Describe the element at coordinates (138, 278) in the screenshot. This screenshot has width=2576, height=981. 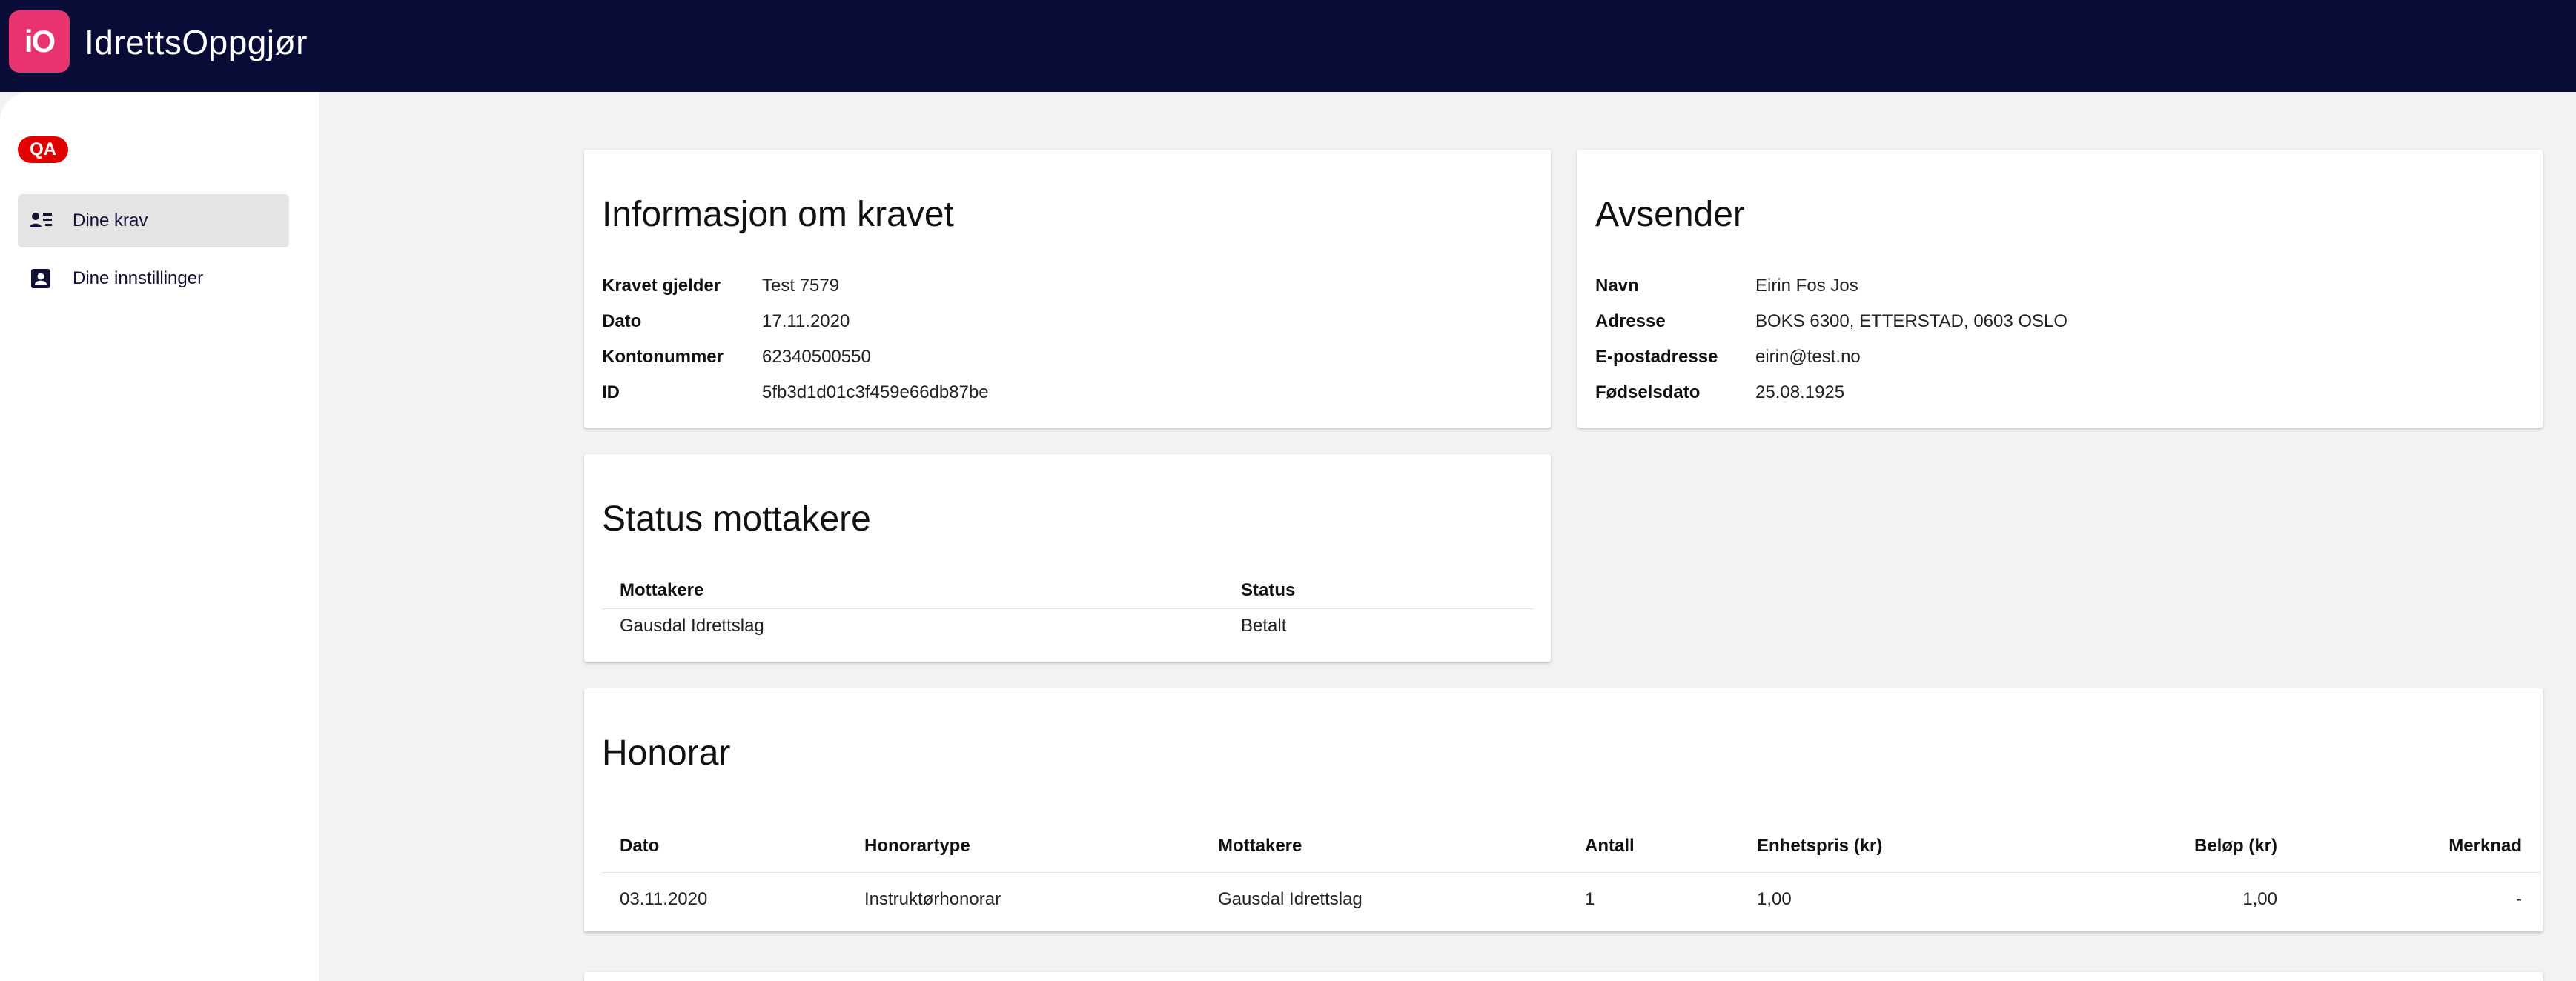
I see `sidebar-item-label: Dine innstillinger` at that location.